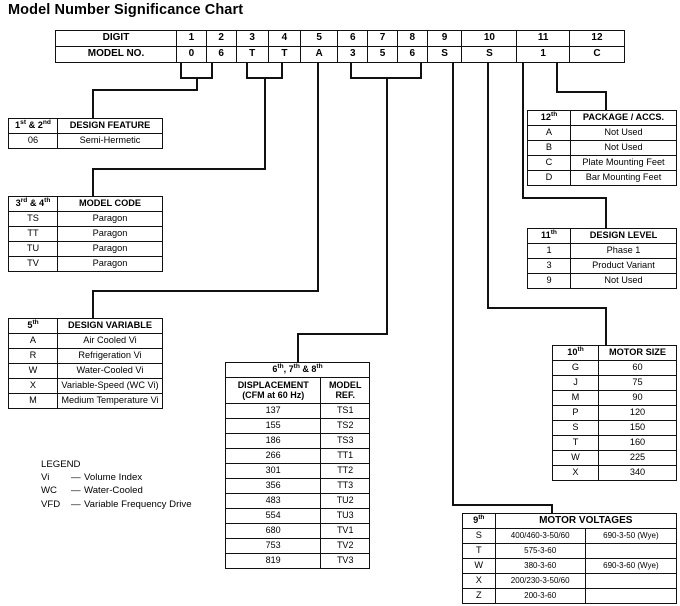 This screenshot has height=606, width=680. I want to click on motor-voltages-code-4: Z, so click(479, 596).